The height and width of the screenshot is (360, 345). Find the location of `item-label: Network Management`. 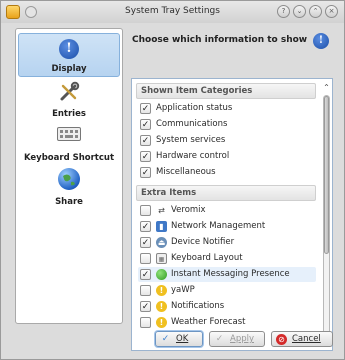

item-label: Network Management is located at coordinates (218, 226).